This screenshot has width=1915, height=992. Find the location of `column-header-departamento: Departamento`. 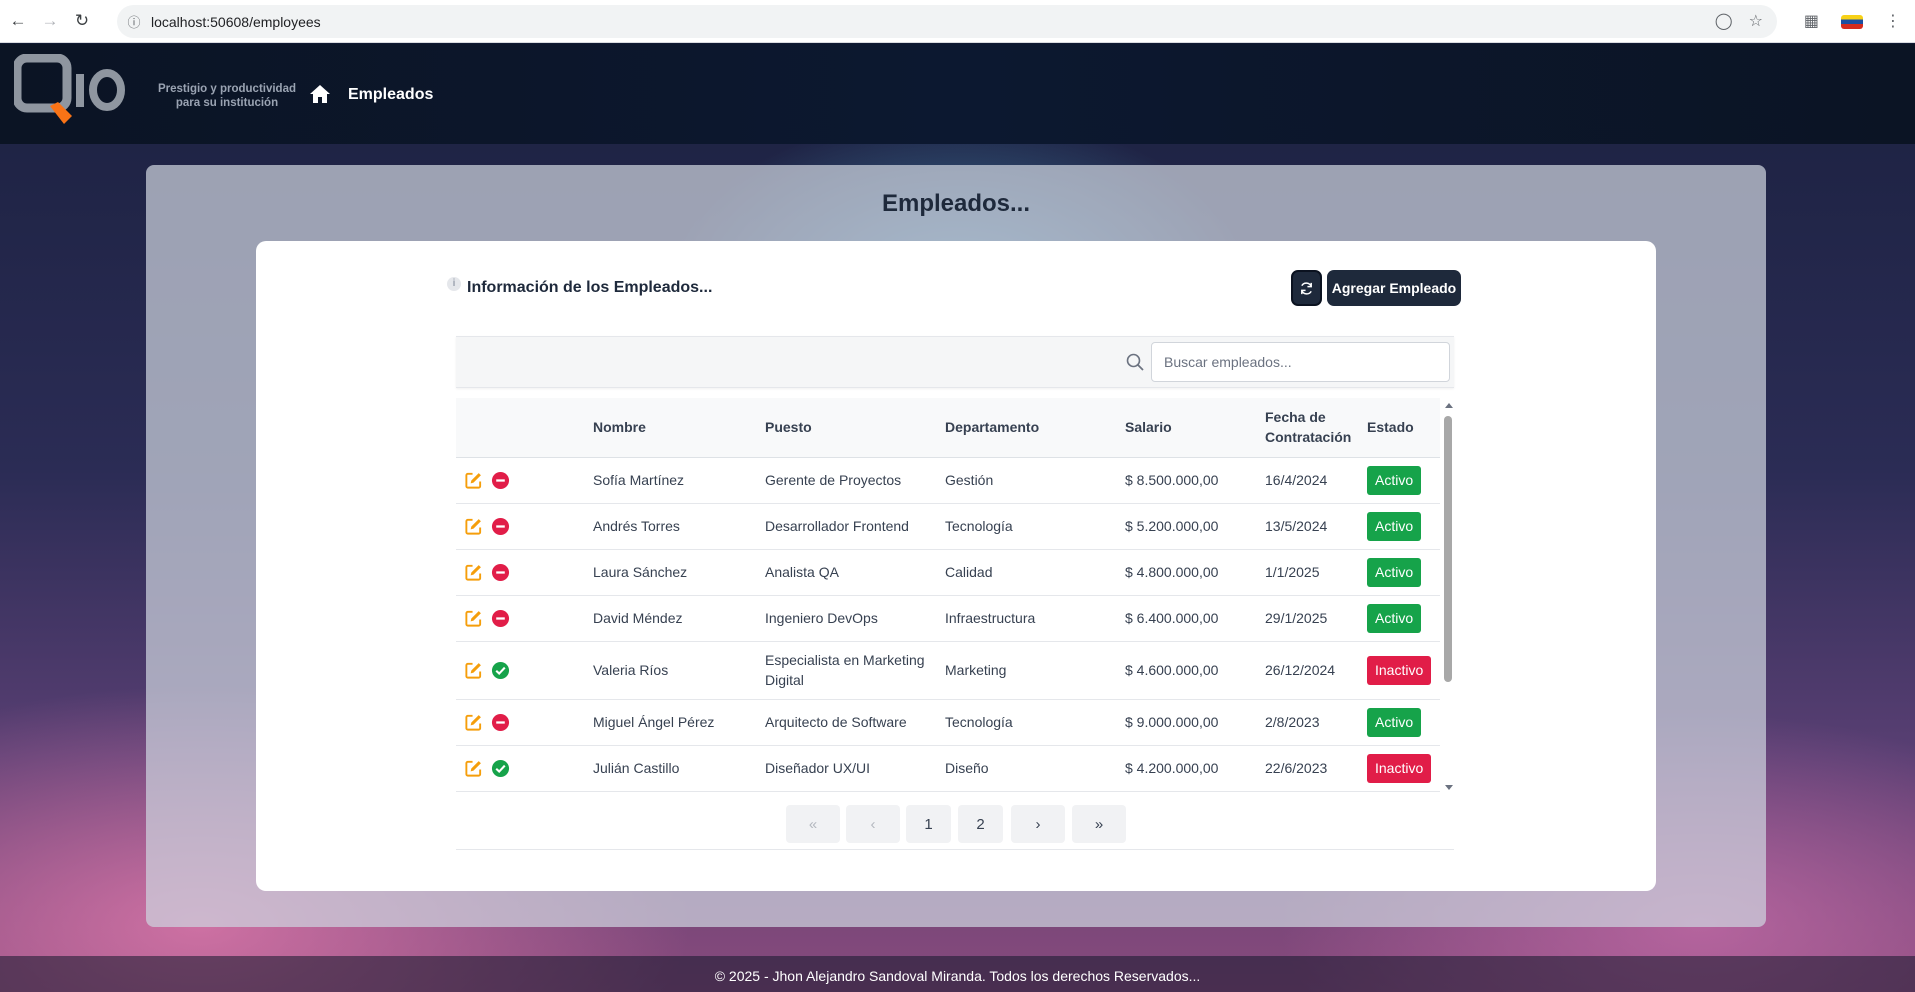

column-header-departamento: Departamento is located at coordinates (1027, 428).